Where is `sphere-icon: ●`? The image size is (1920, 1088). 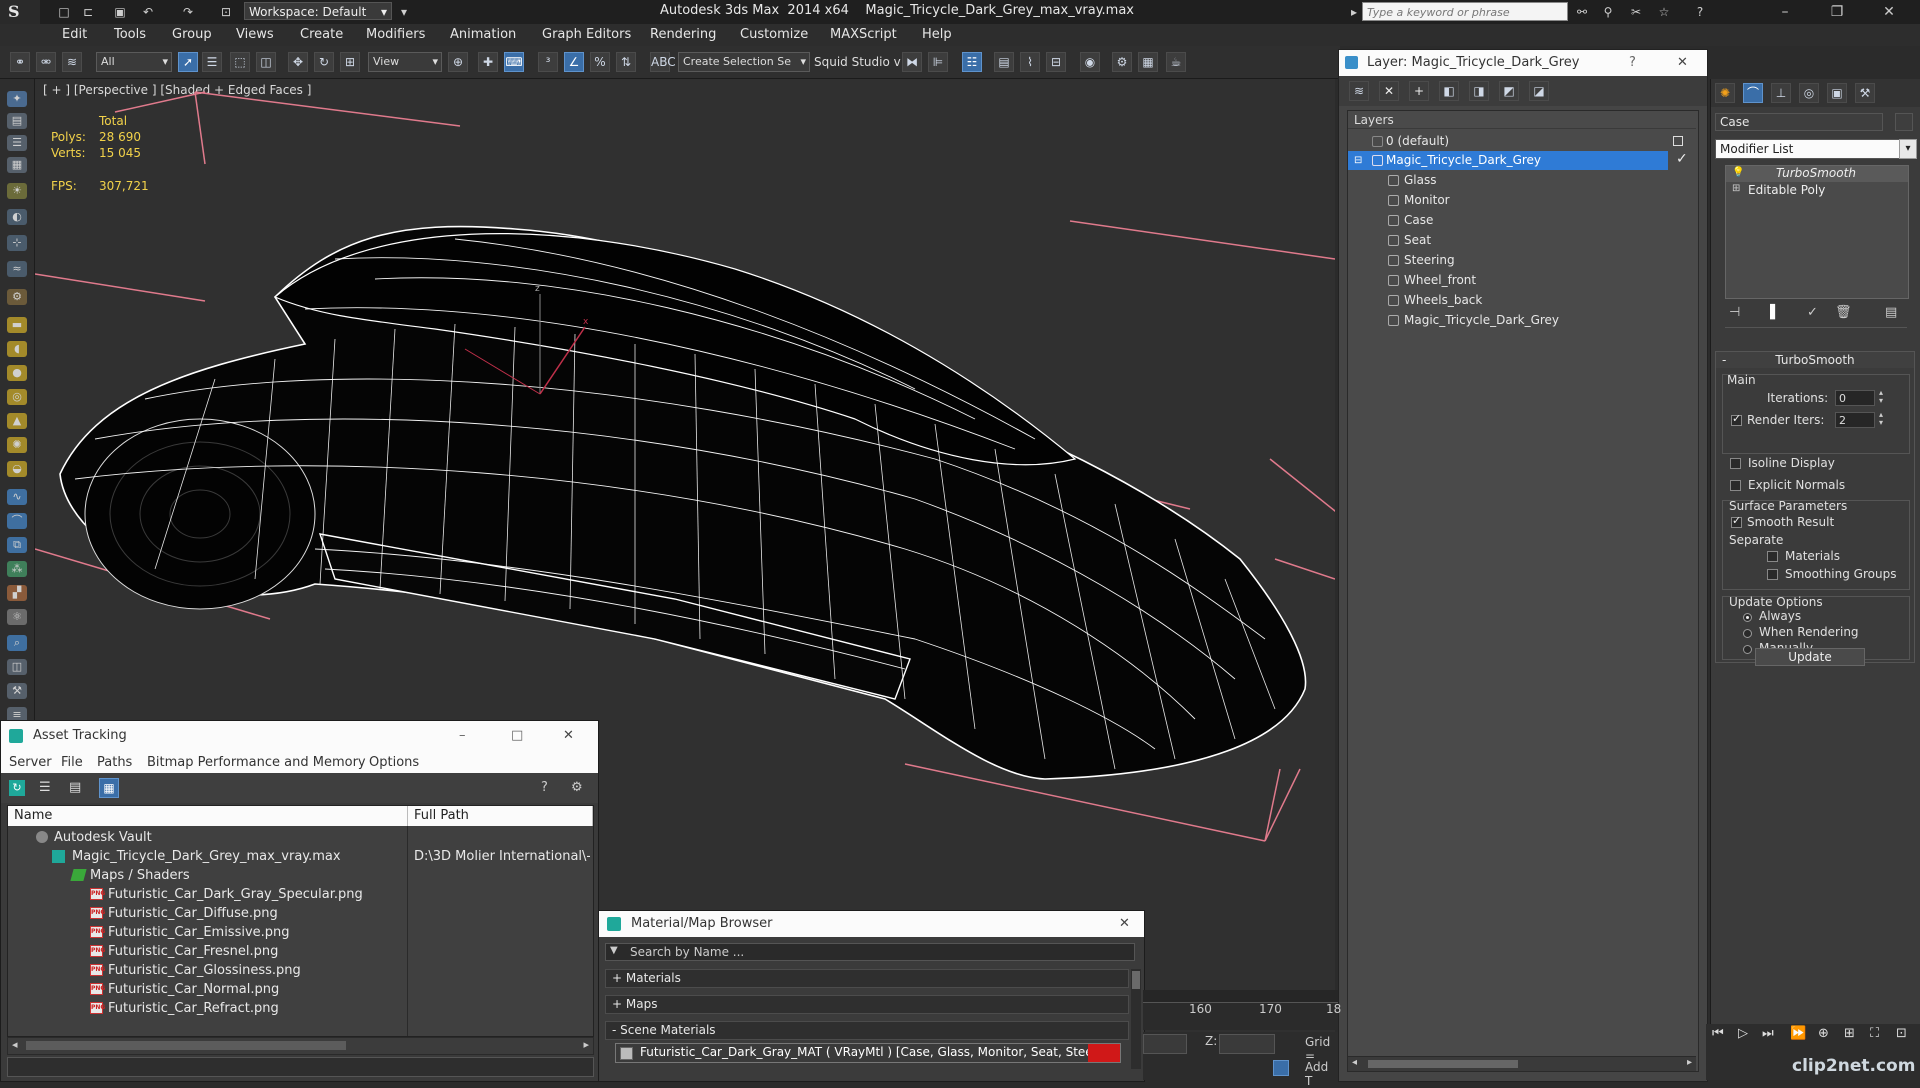 sphere-icon: ● is located at coordinates (17, 373).